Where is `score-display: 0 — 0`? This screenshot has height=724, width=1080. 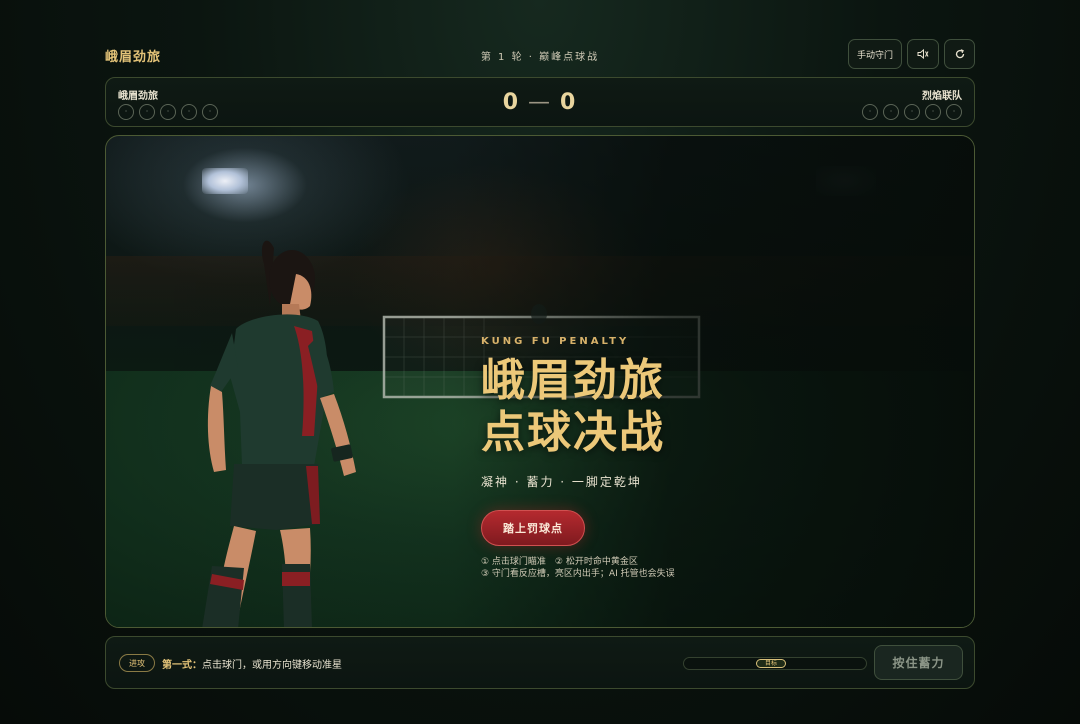
score-display: 0 — 0 is located at coordinates (540, 102).